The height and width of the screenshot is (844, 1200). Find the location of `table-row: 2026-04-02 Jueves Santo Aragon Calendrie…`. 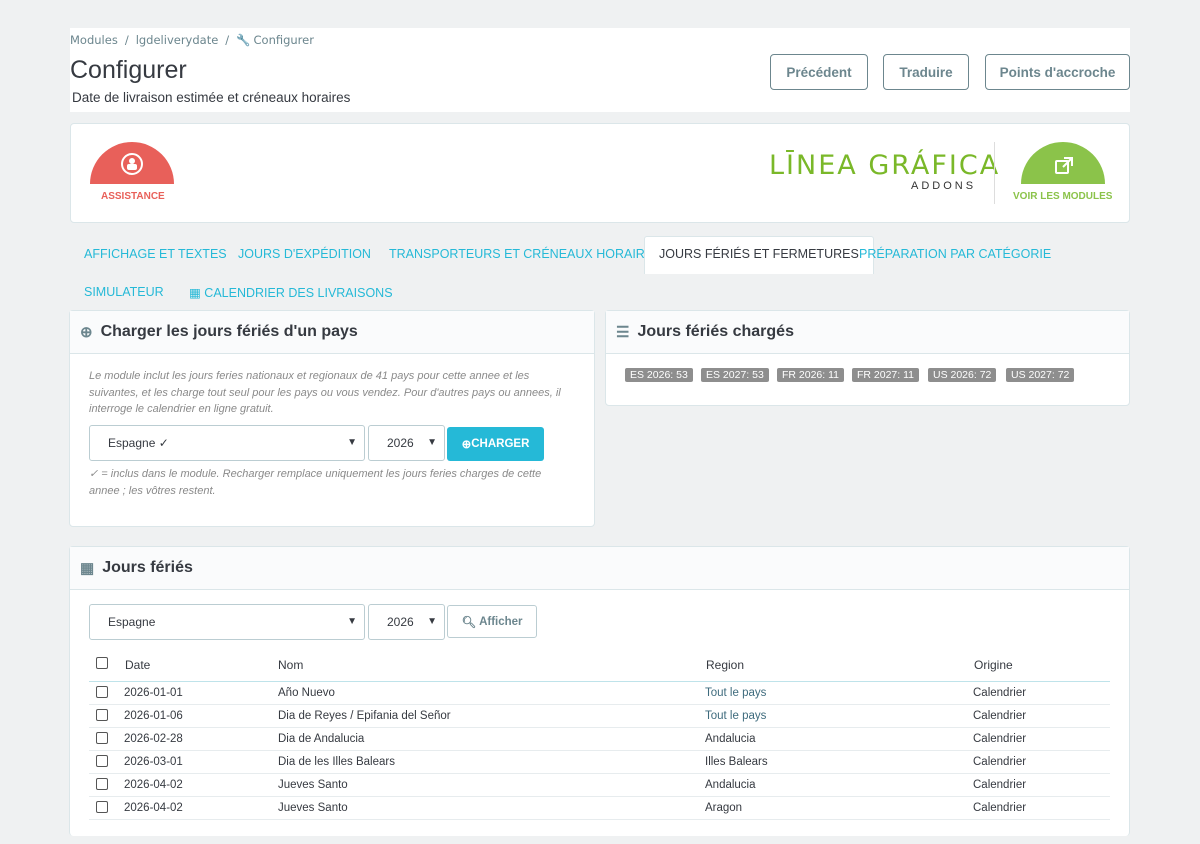

table-row: 2026-04-02 Jueves Santo Aragon Calendrie… is located at coordinates (599, 808).